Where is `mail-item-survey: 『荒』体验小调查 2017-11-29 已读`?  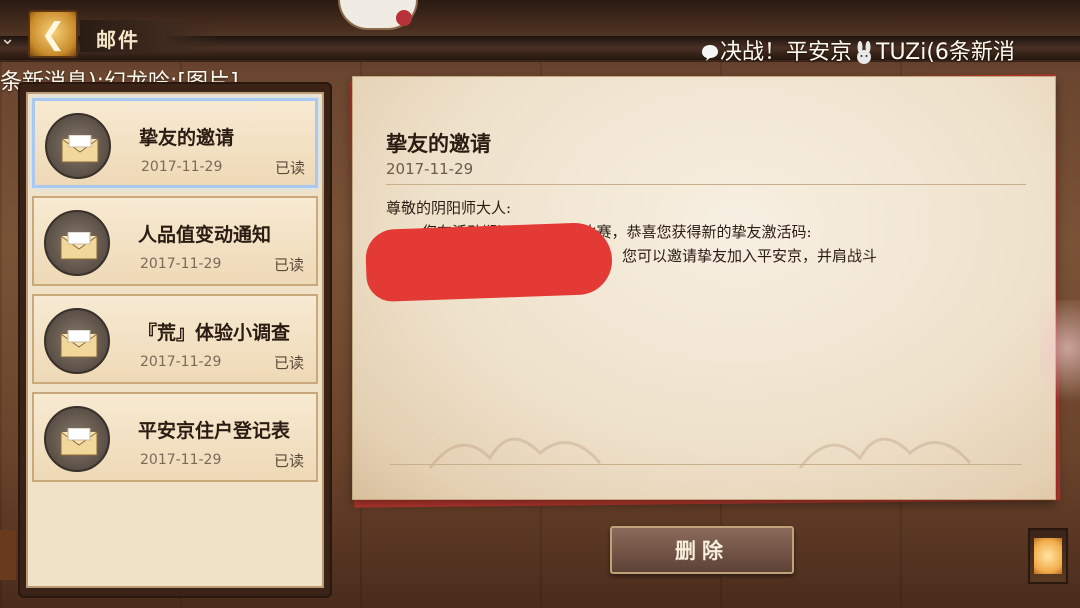 mail-item-survey: 『荒』体验小调查 2017-11-29 已读 is located at coordinates (175, 339).